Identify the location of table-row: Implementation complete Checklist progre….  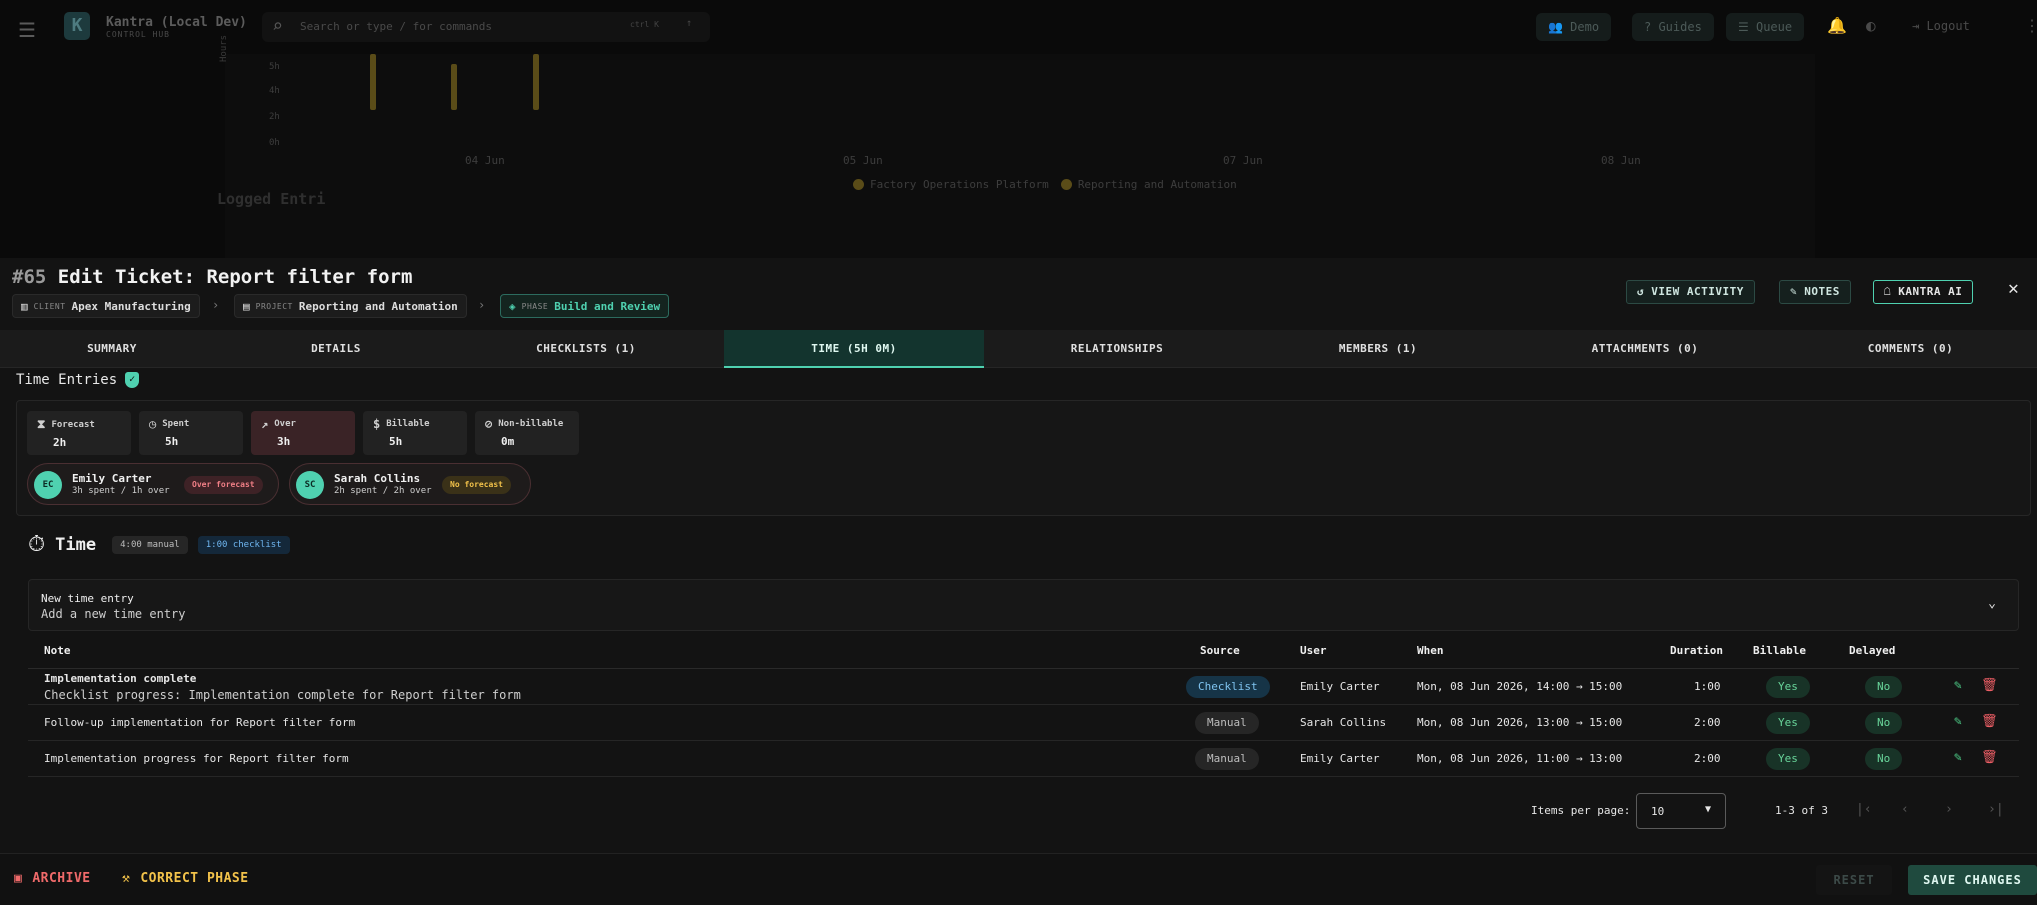
(1023, 687).